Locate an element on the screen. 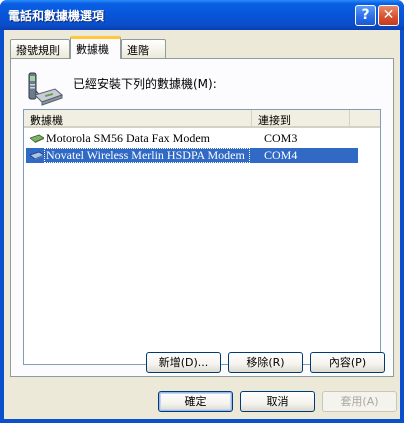 The height and width of the screenshot is (423, 404). close-button: ✕ is located at coordinates (388, 15).